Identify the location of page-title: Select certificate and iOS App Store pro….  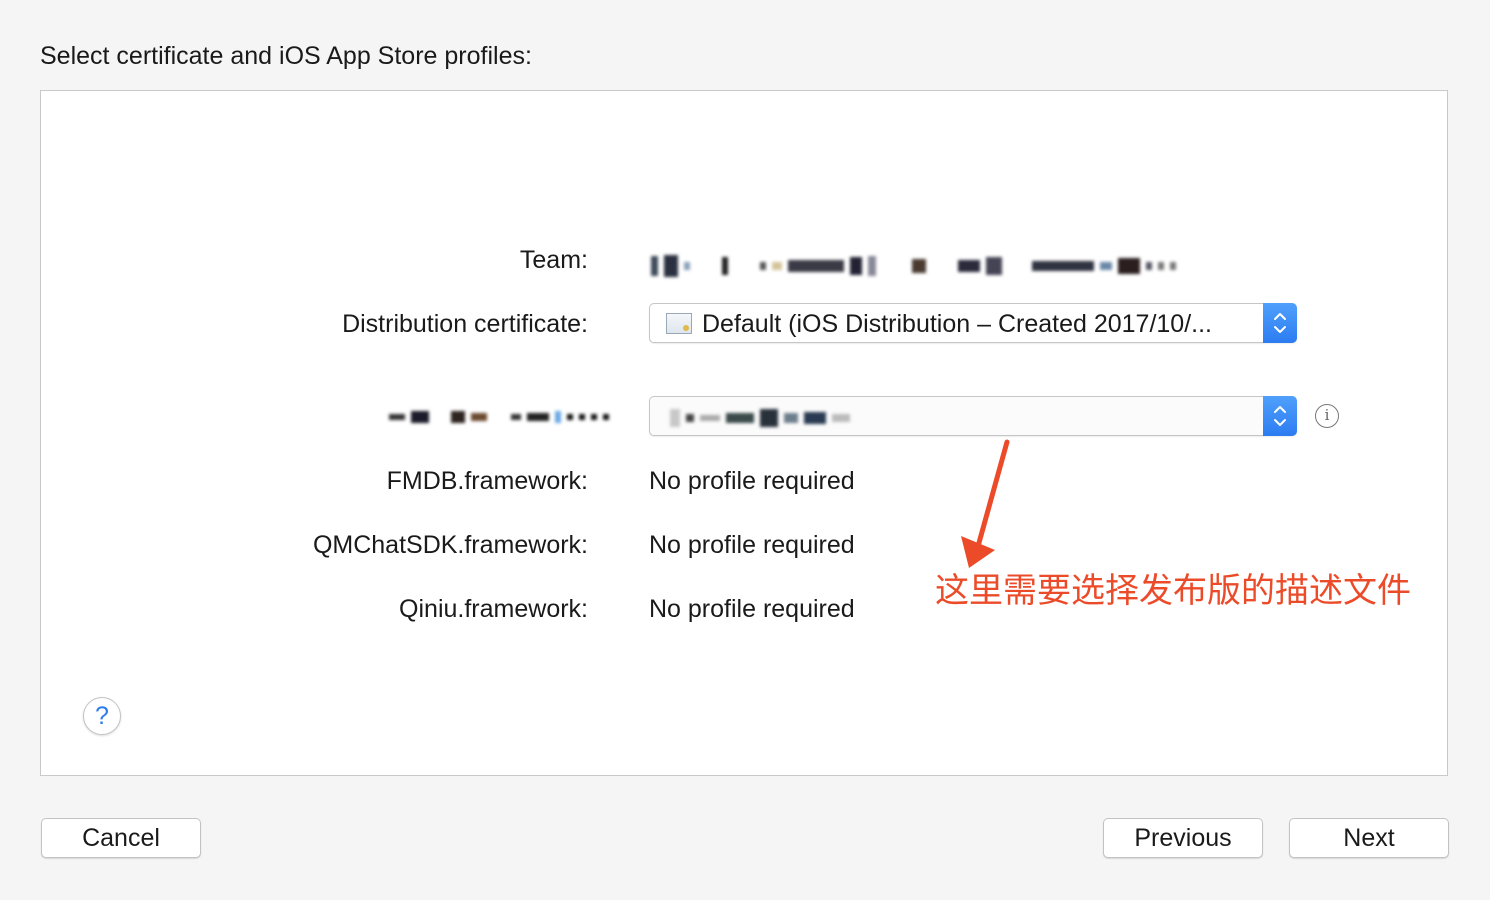
(286, 56).